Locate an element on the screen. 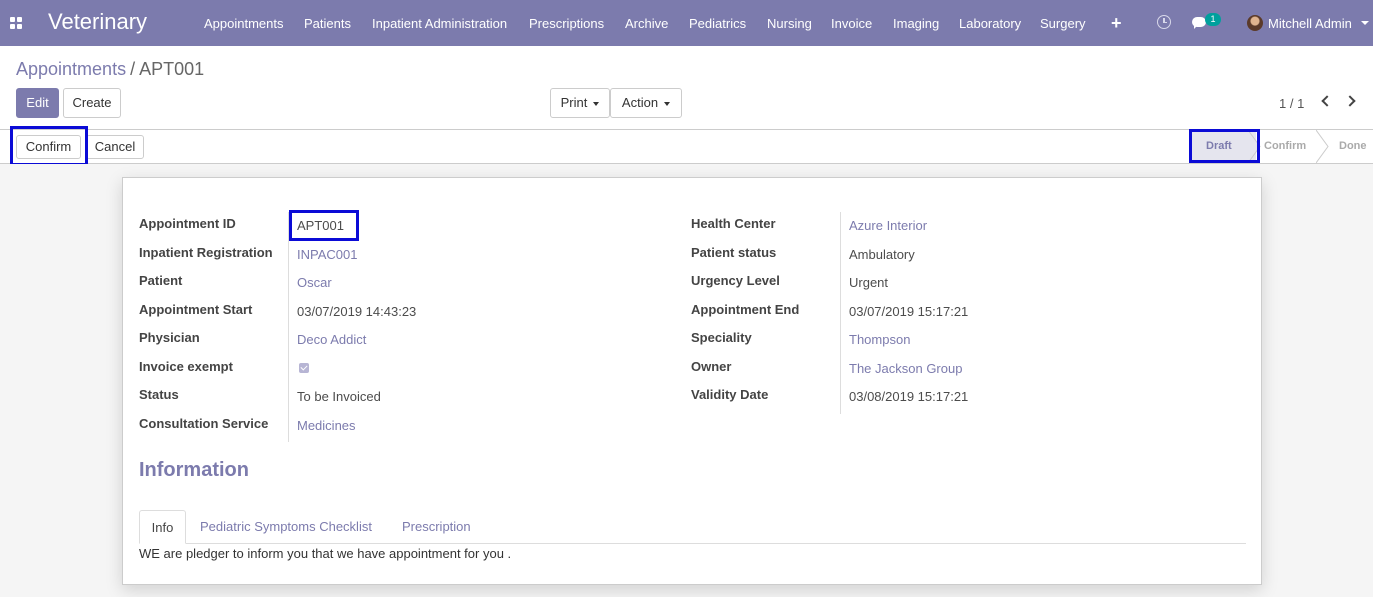 This screenshot has height=597, width=1373. label-health-center: Health Center is located at coordinates (733, 223).